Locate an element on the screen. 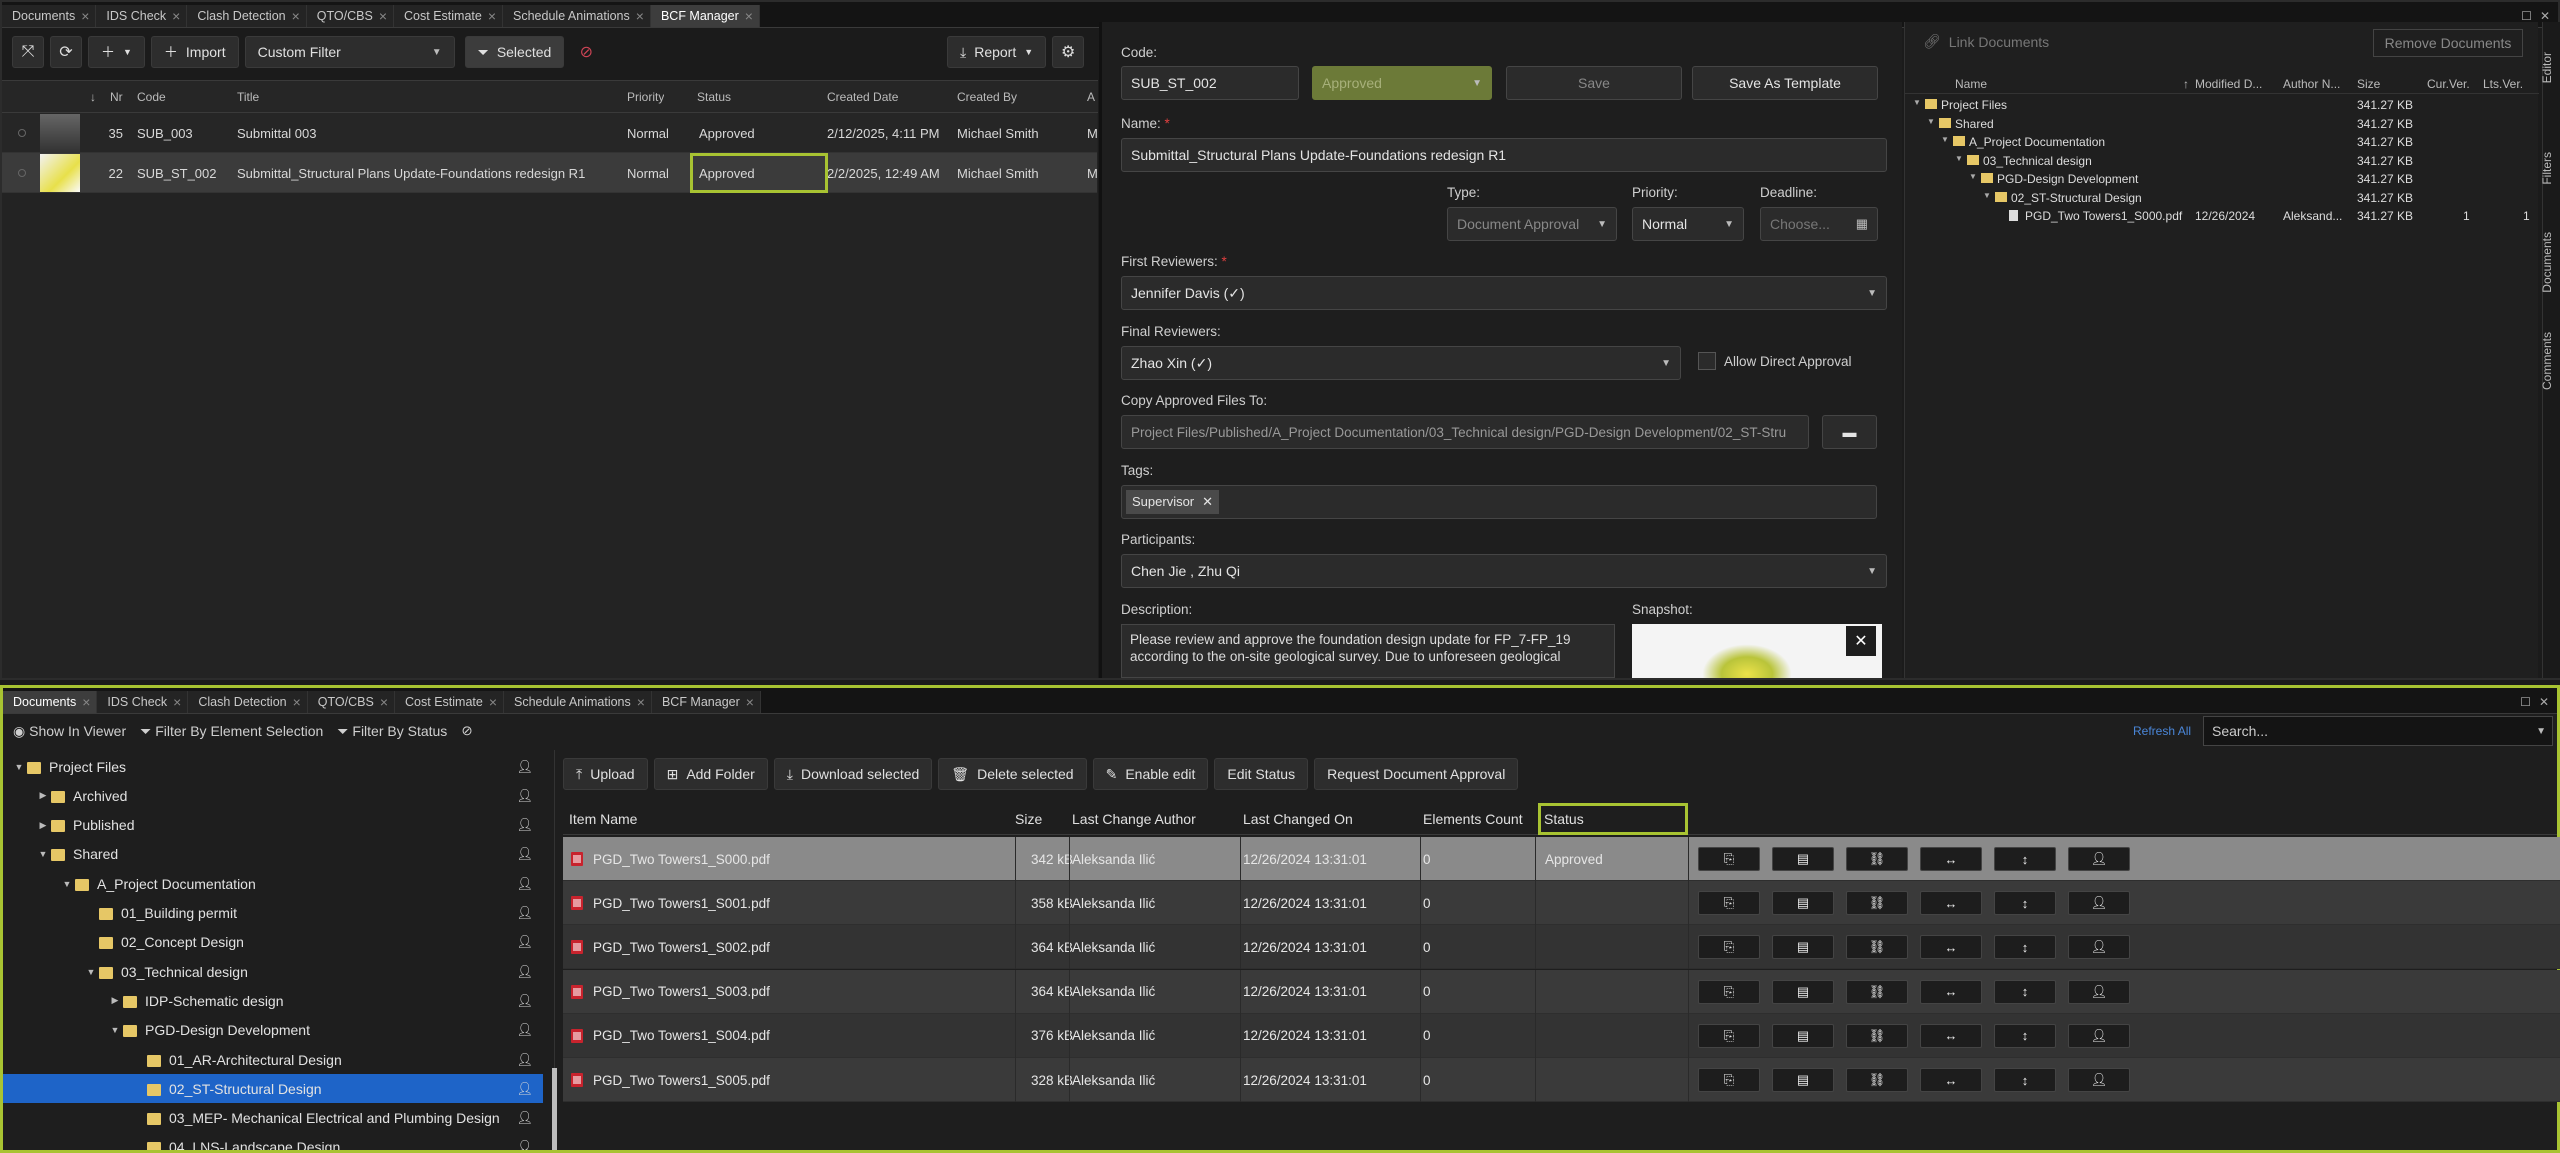 This screenshot has height=1153, width=2560. col-created-by: Created By is located at coordinates (987, 97).